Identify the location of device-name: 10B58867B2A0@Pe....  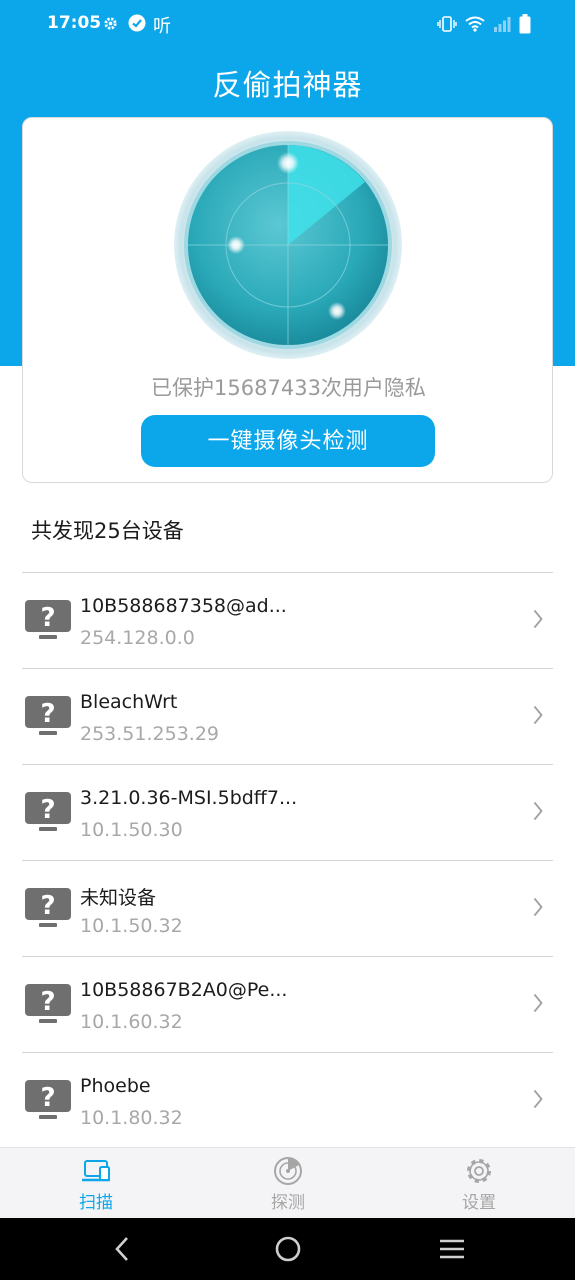
(184, 990).